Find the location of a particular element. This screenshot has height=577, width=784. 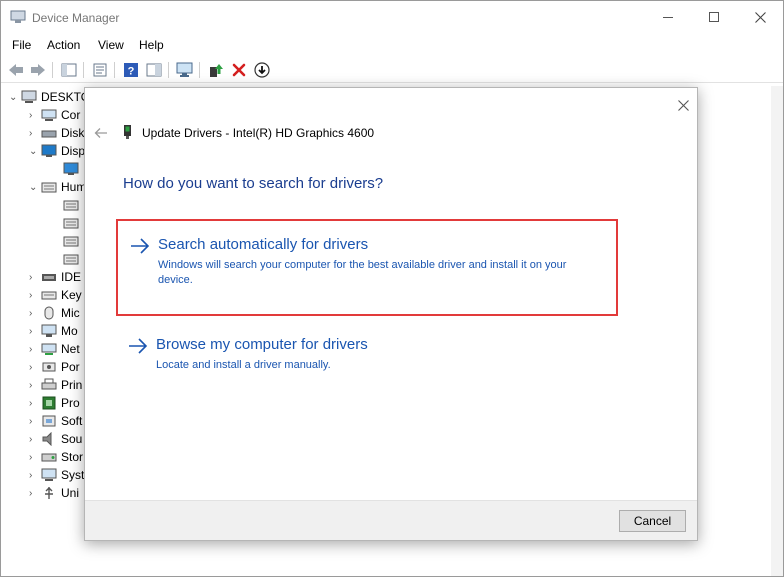

tree-item: › Soft is located at coordinates (55, 421).